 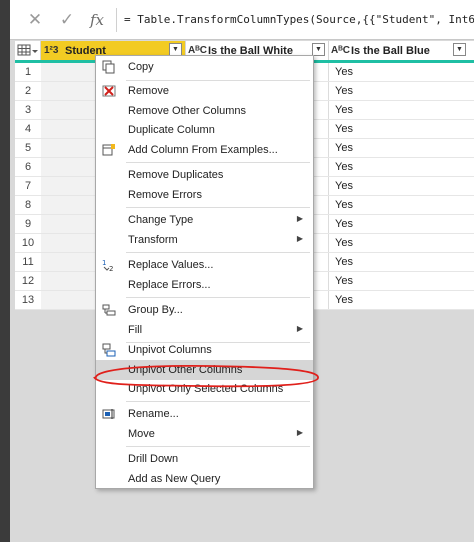 What do you see at coordinates (28, 262) in the screenshot?
I see `row-number: 11` at bounding box center [28, 262].